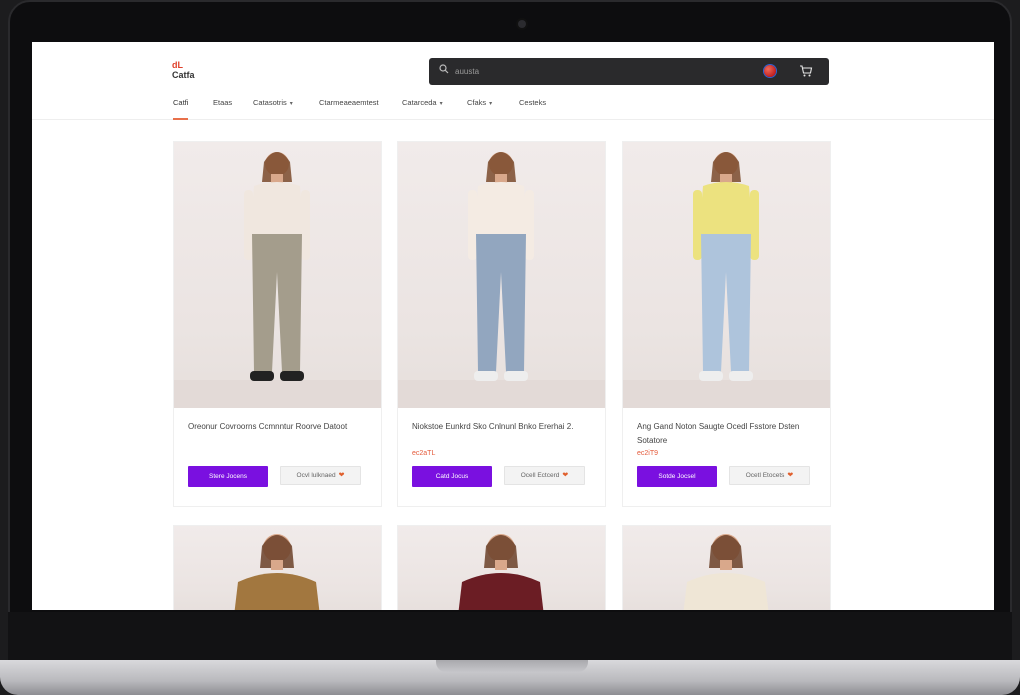 Image resolution: width=1020 pixels, height=695 pixels. Describe the element at coordinates (765, 475) in the screenshot. I see `wishlist-label: Ocetl Etocets` at that location.